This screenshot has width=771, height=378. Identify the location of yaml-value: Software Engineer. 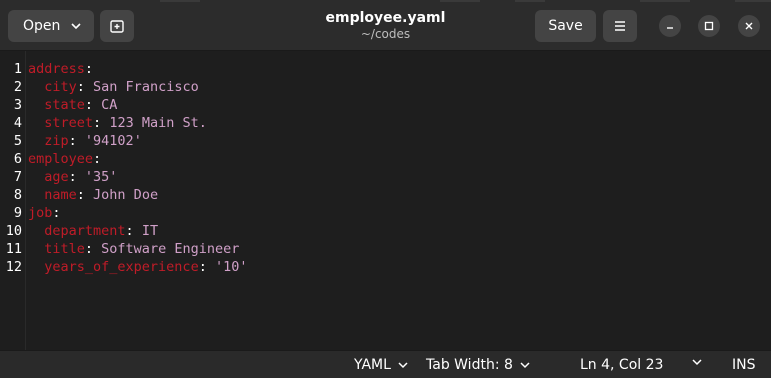
(170, 249).